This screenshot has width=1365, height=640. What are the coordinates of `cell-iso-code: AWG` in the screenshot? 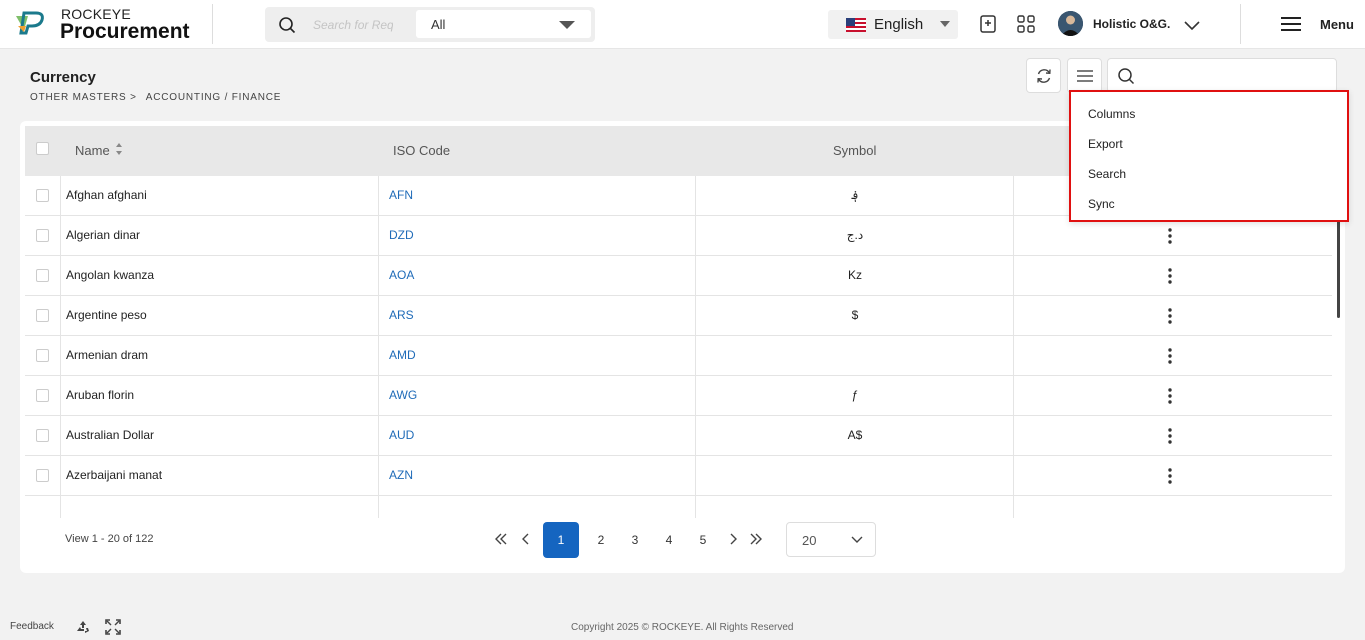 It's located at (403, 395).